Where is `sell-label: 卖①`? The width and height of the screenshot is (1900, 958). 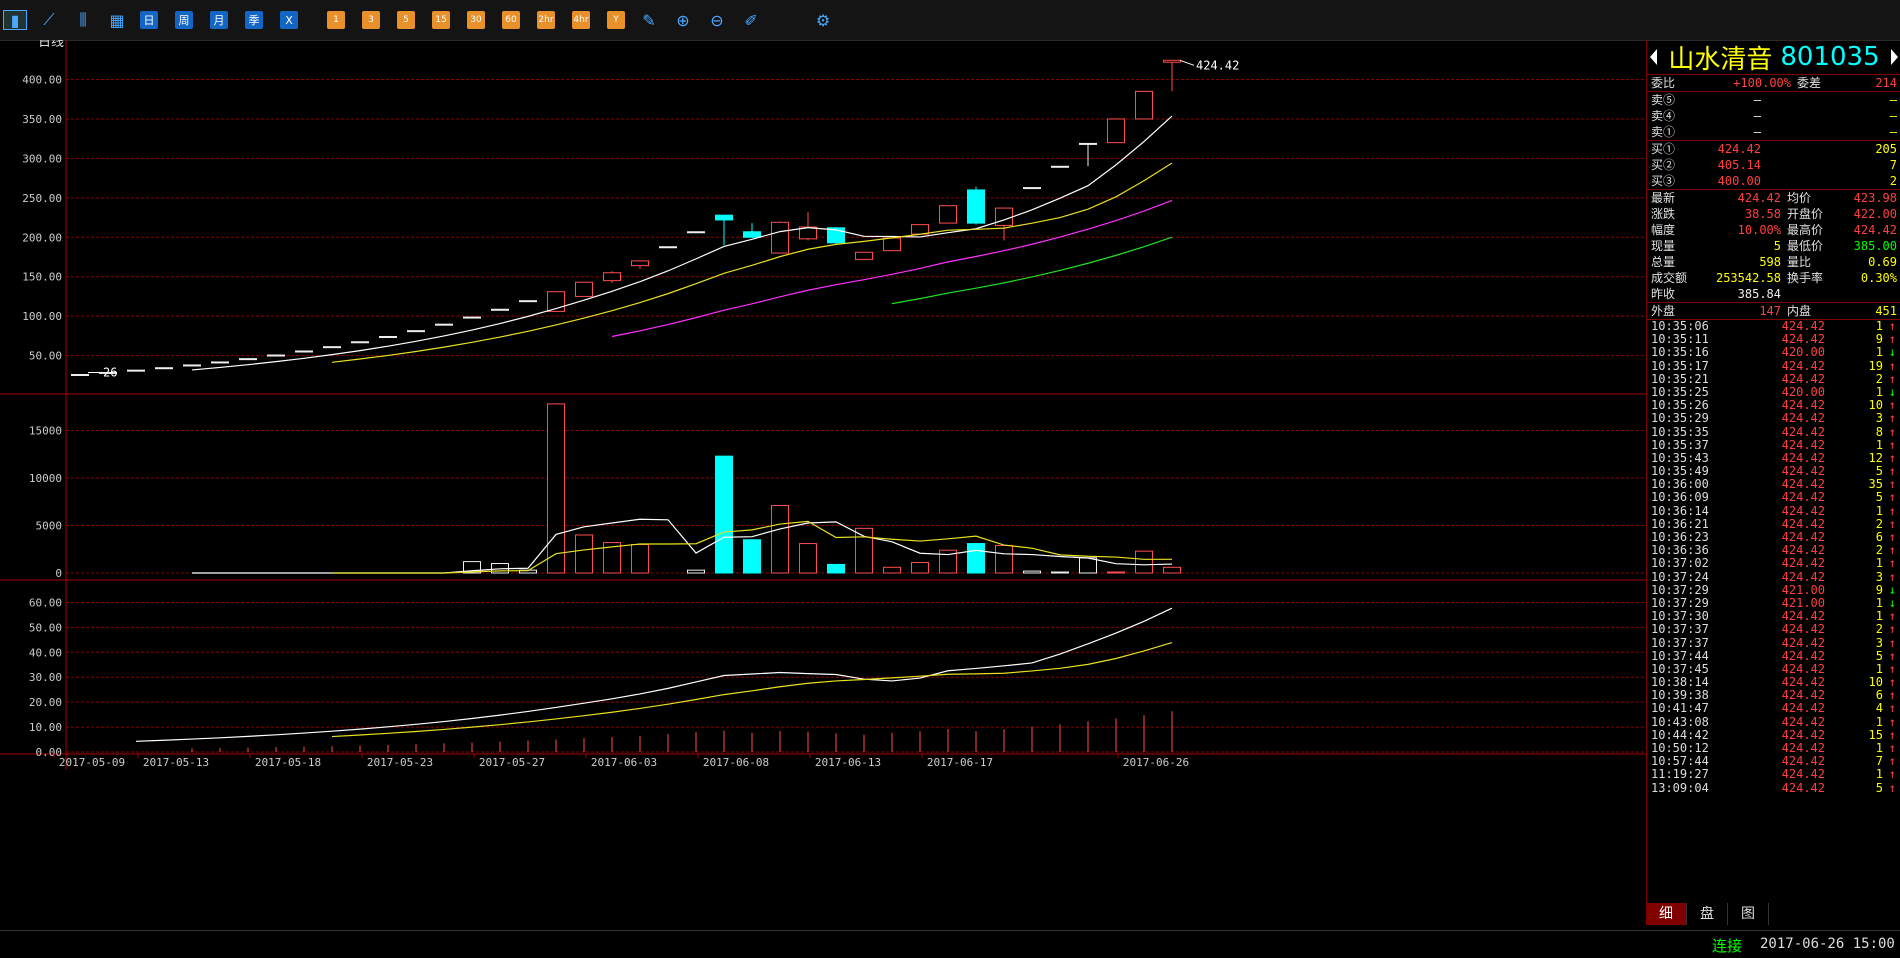
sell-label: 卖① is located at coordinates (1663, 132).